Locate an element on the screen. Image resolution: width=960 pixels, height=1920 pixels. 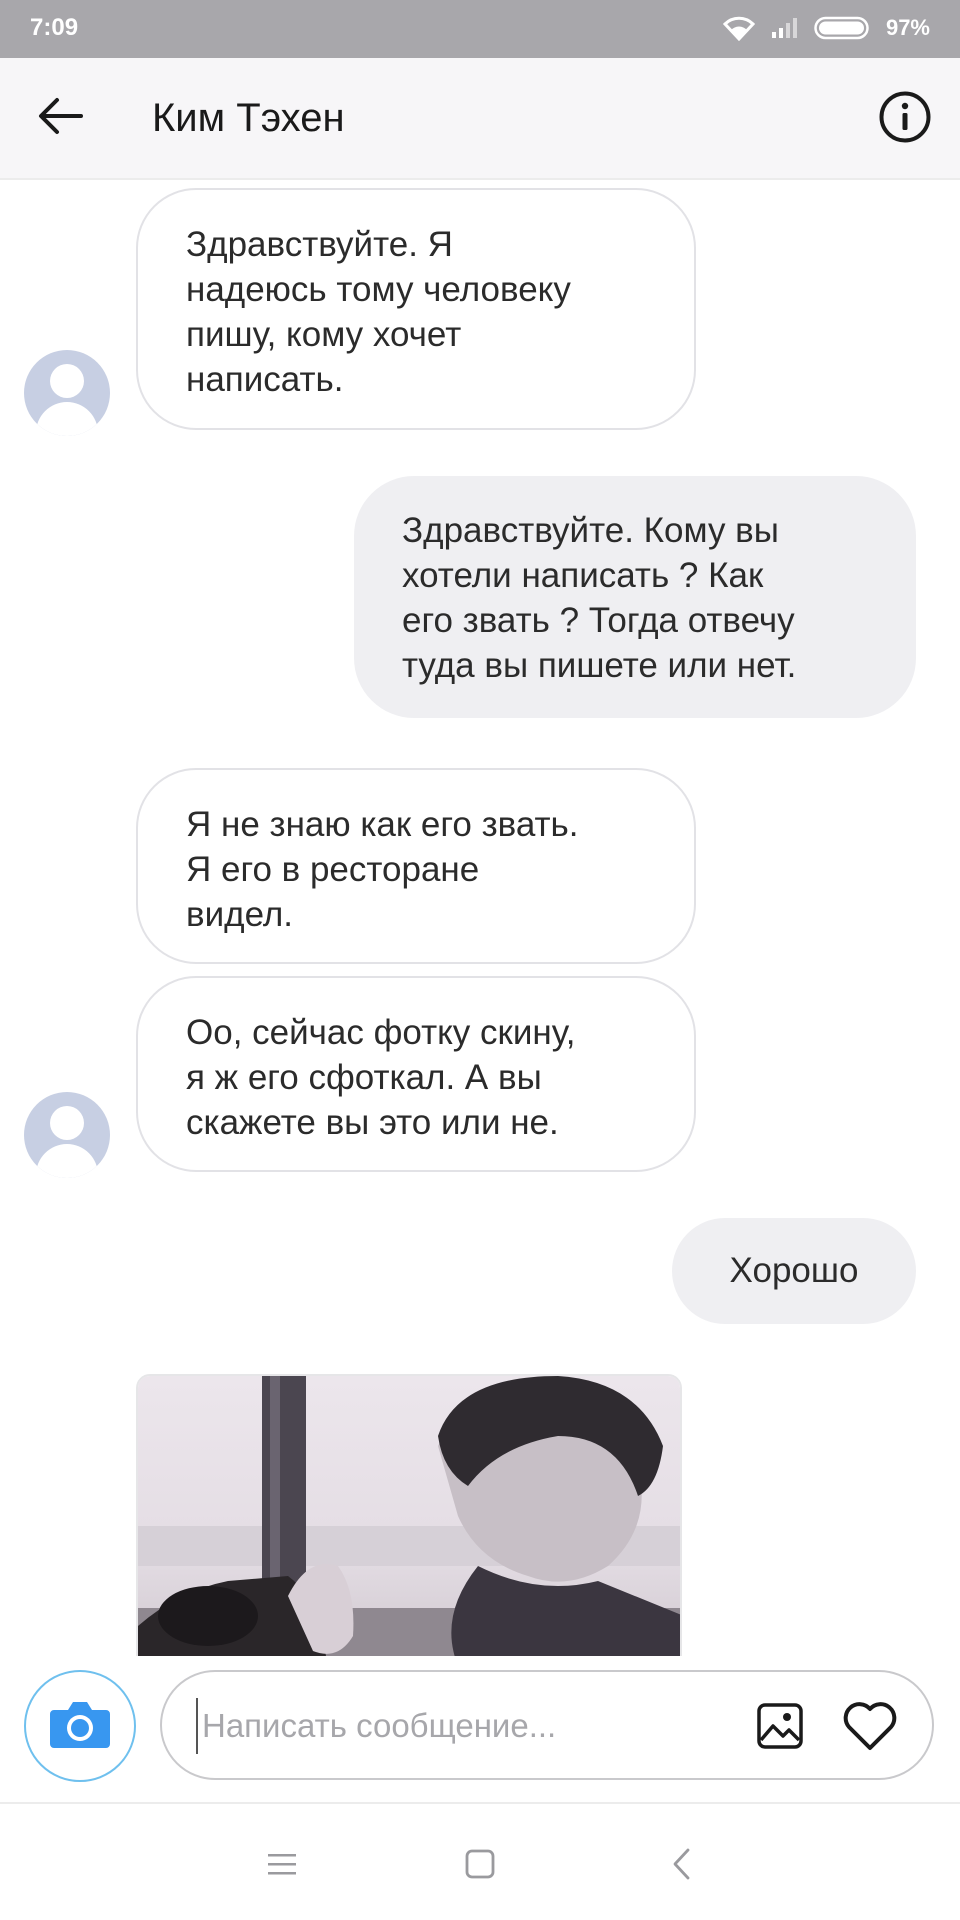
info-icon is located at coordinates (905, 119).